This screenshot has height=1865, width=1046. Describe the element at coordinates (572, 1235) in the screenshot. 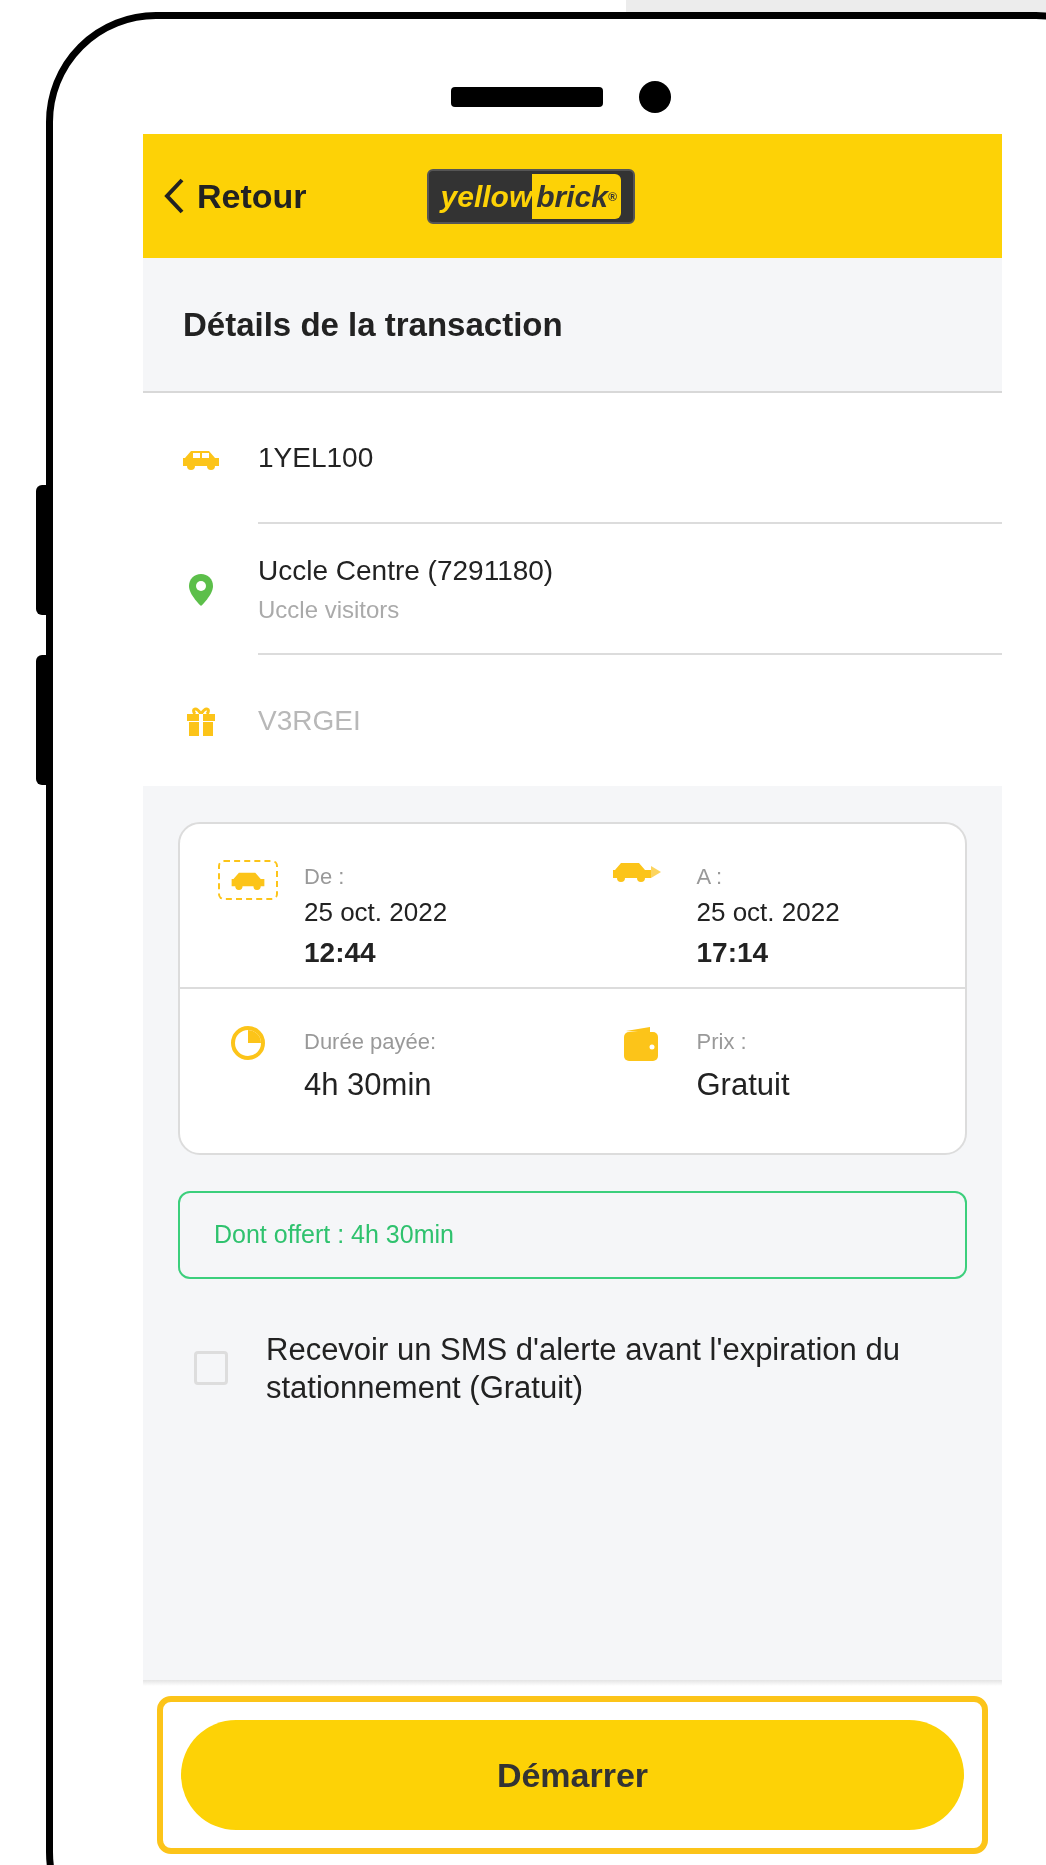

I see `offer-note: Dont offert : 4h 30min` at that location.